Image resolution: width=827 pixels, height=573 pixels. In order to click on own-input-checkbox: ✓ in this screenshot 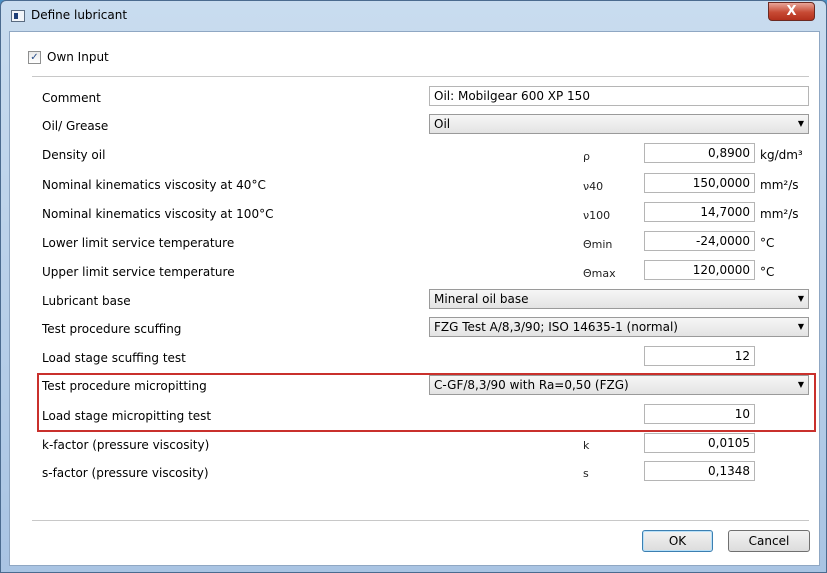, I will do `click(34, 57)`.